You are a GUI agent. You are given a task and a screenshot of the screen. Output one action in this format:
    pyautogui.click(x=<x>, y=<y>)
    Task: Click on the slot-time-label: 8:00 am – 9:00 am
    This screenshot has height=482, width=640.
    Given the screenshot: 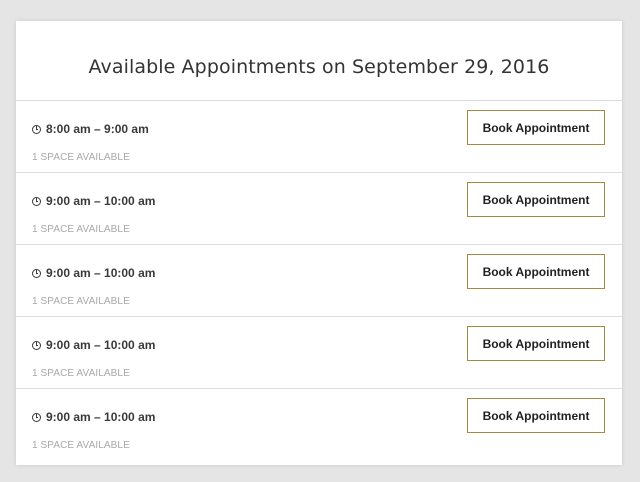 What is the action you would take?
    pyautogui.click(x=97, y=129)
    